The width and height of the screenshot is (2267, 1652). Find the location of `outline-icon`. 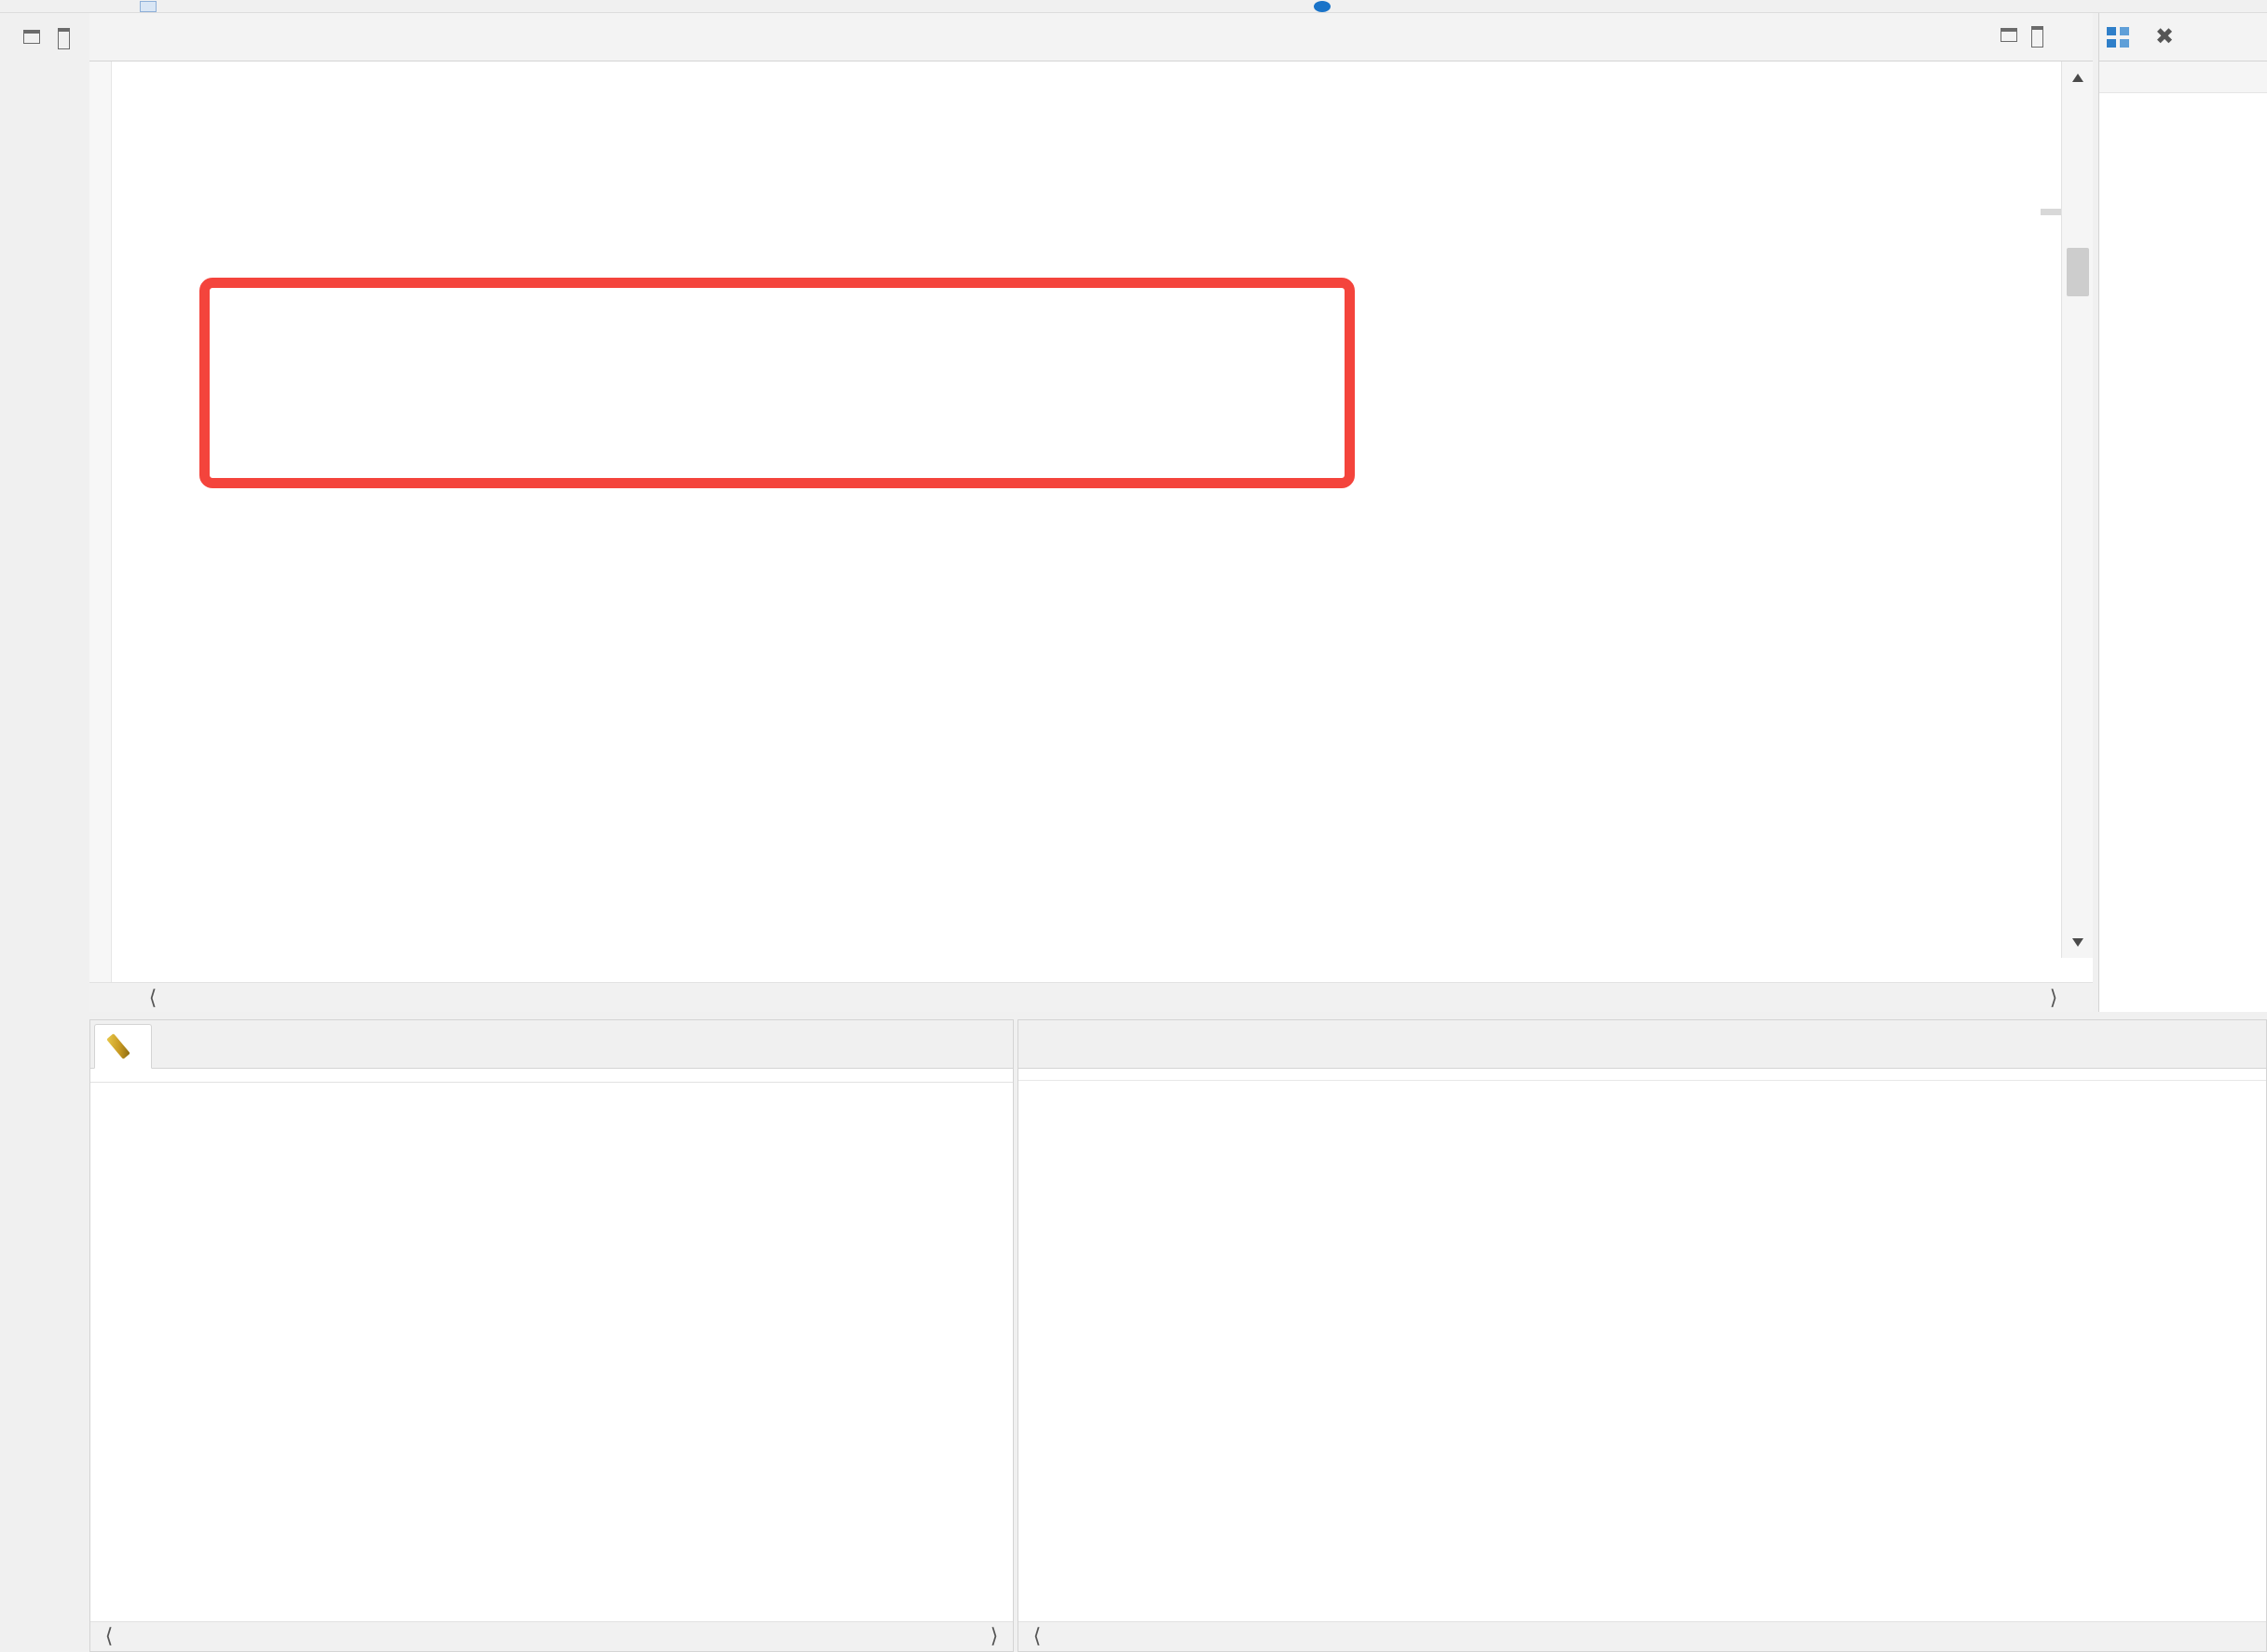

outline-icon is located at coordinates (2119, 37).